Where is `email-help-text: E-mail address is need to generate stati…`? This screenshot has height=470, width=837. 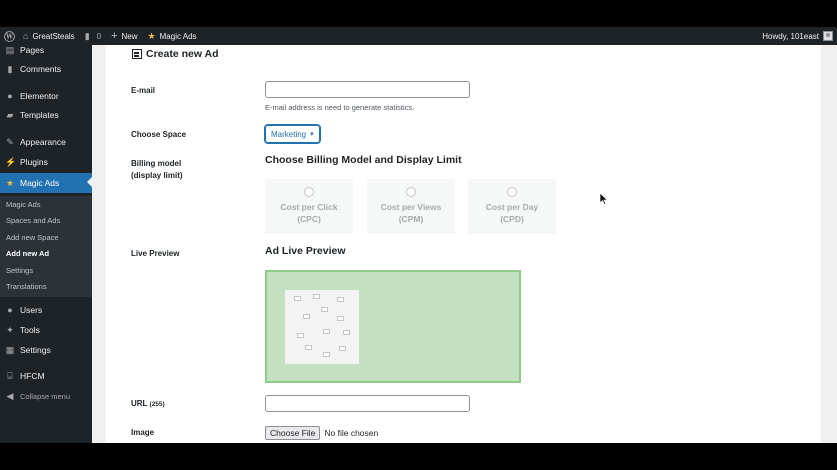
email-help-text: E-mail address is need to generate stati… is located at coordinates (340, 107).